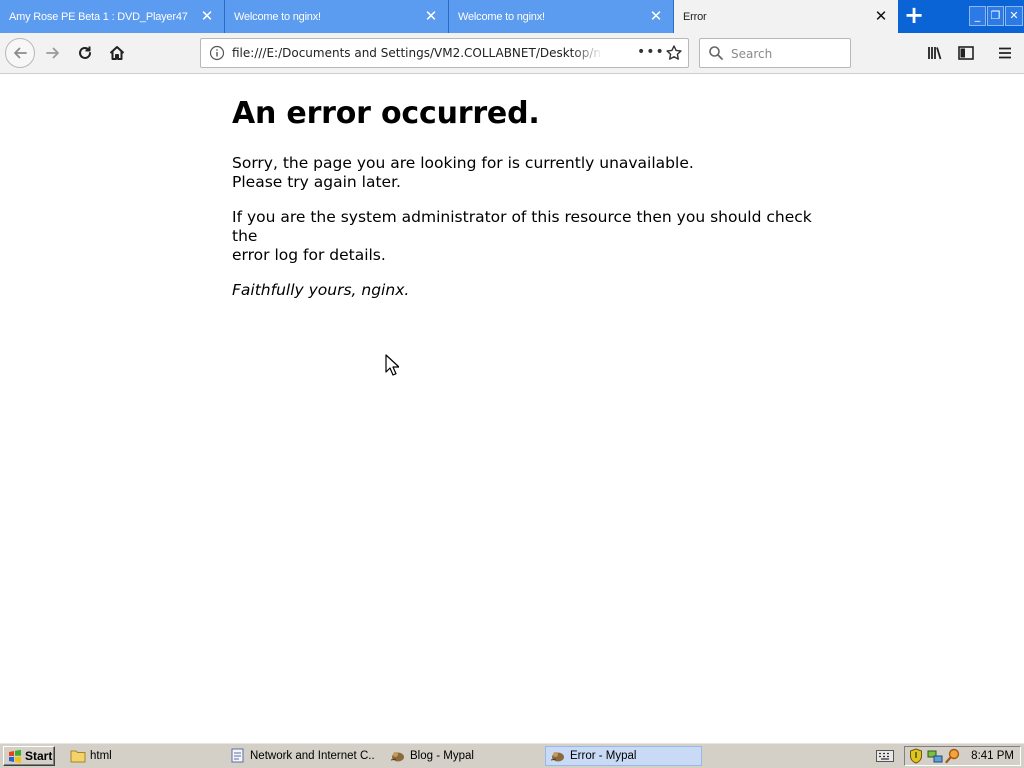 Image resolution: width=1024 pixels, height=768 pixels. I want to click on control-panel-icon, so click(237, 755).